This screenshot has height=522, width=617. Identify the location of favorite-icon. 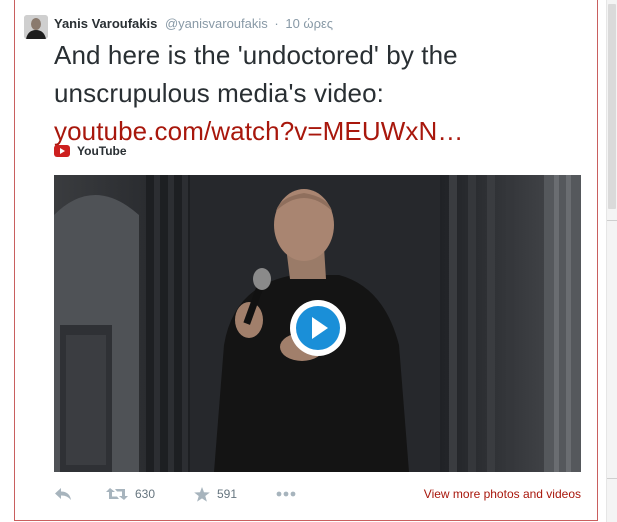
(202, 494).